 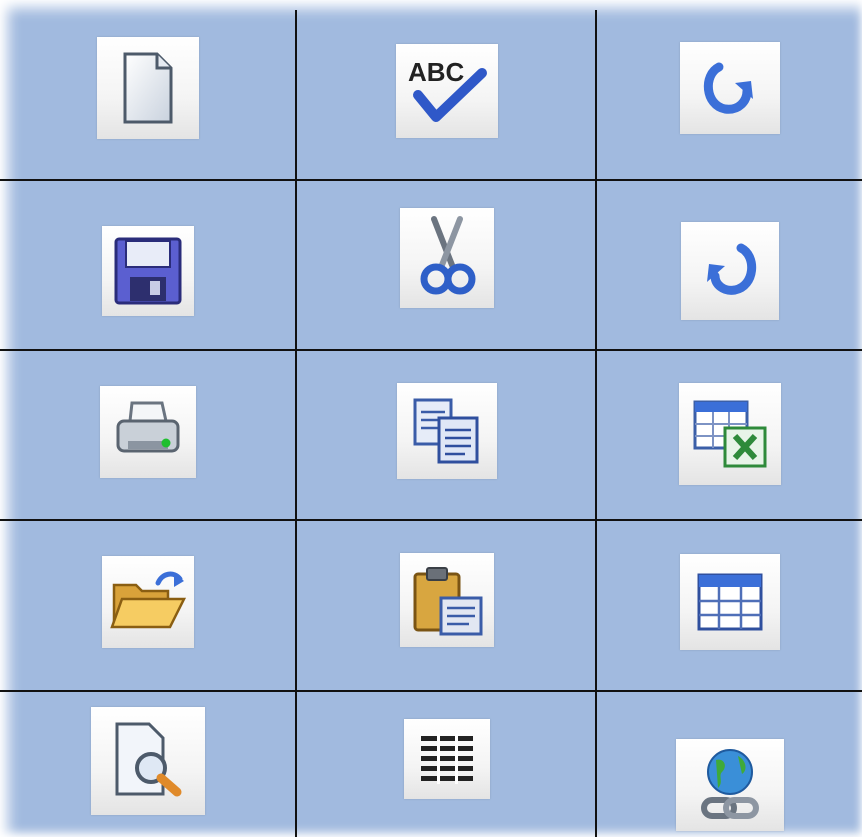 I want to click on undo-icon, so click(x=730, y=271).